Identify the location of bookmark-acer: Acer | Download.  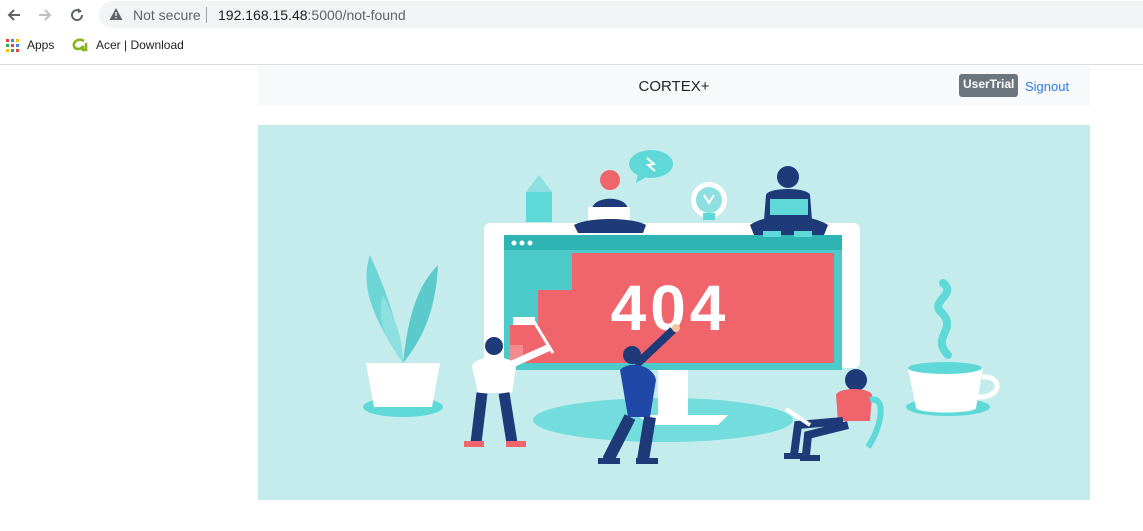
(128, 45).